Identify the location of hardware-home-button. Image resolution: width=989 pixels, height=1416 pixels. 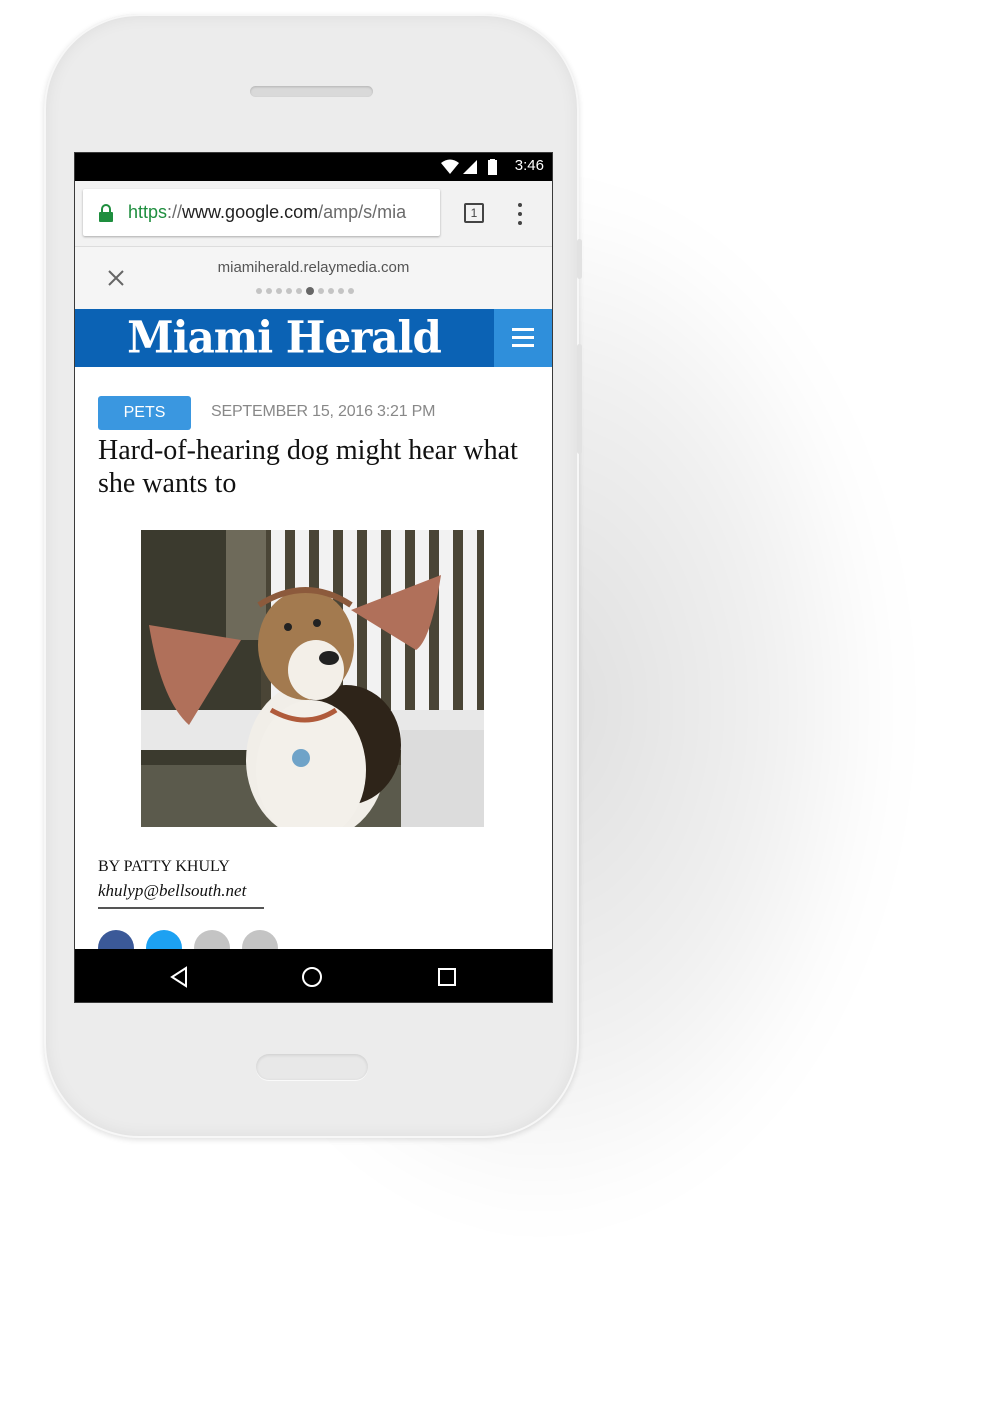
(312, 1067).